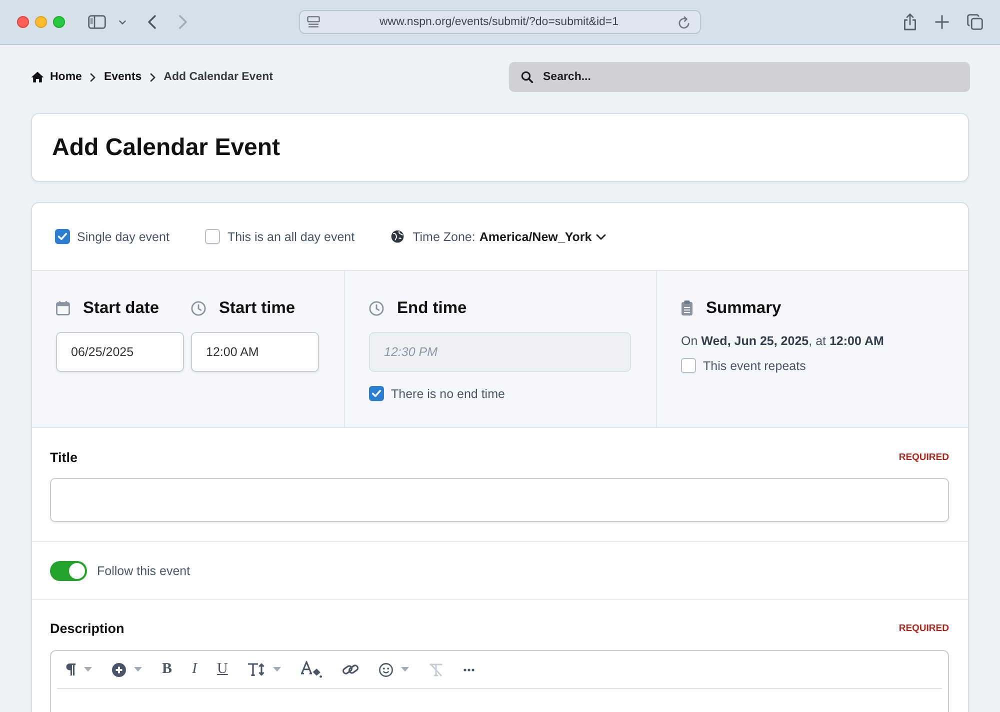  What do you see at coordinates (167, 670) in the screenshot?
I see `bold-button: B` at bounding box center [167, 670].